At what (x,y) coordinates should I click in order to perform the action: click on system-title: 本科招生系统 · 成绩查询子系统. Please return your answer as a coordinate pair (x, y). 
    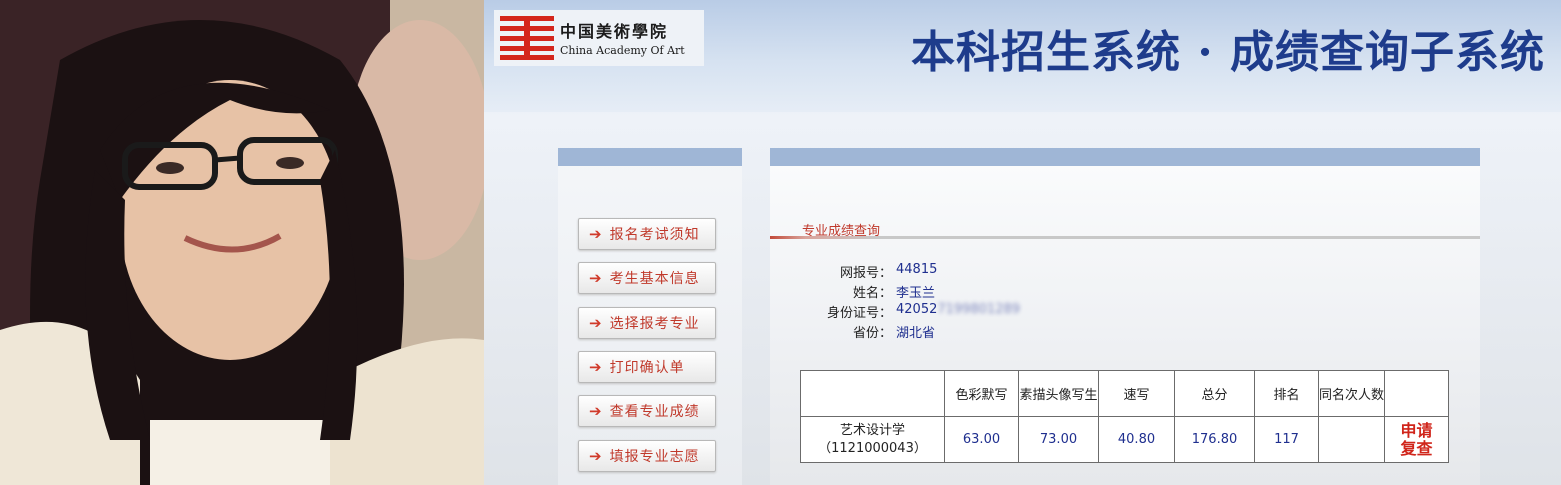
    Looking at the image, I should click on (1228, 52).